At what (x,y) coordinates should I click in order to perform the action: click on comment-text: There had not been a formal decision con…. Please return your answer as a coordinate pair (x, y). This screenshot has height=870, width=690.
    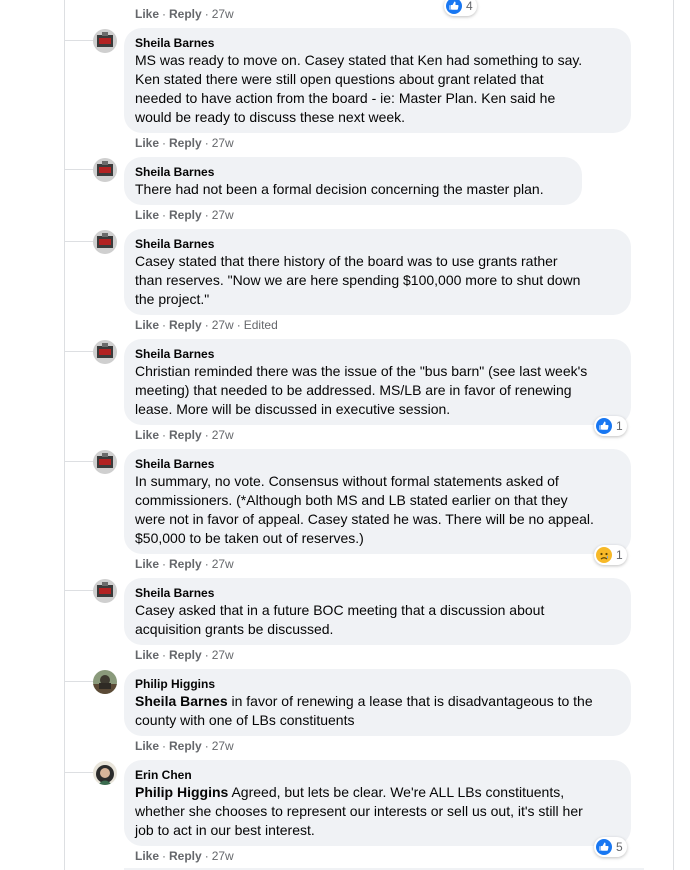
    Looking at the image, I should click on (339, 189).